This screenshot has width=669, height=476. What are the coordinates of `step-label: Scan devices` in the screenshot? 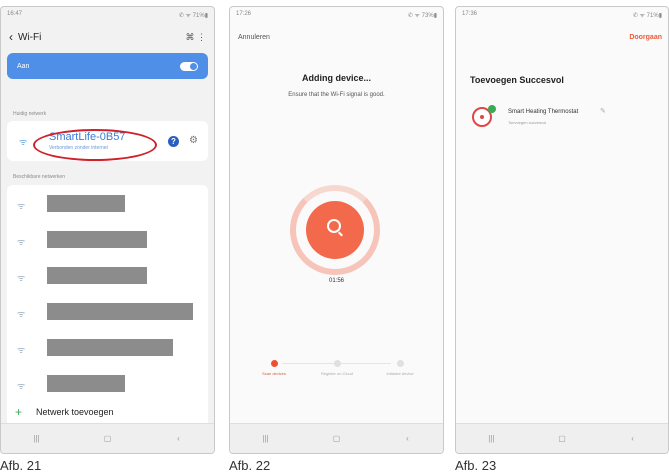 It's located at (274, 373).